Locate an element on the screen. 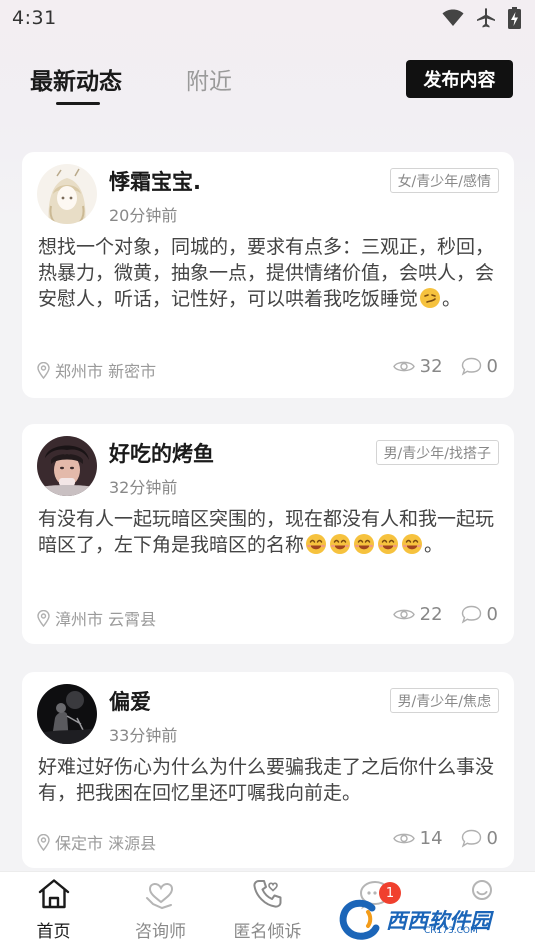 This screenshot has height=951, width=535. smirk-emoji-icon is located at coordinates (430, 298).